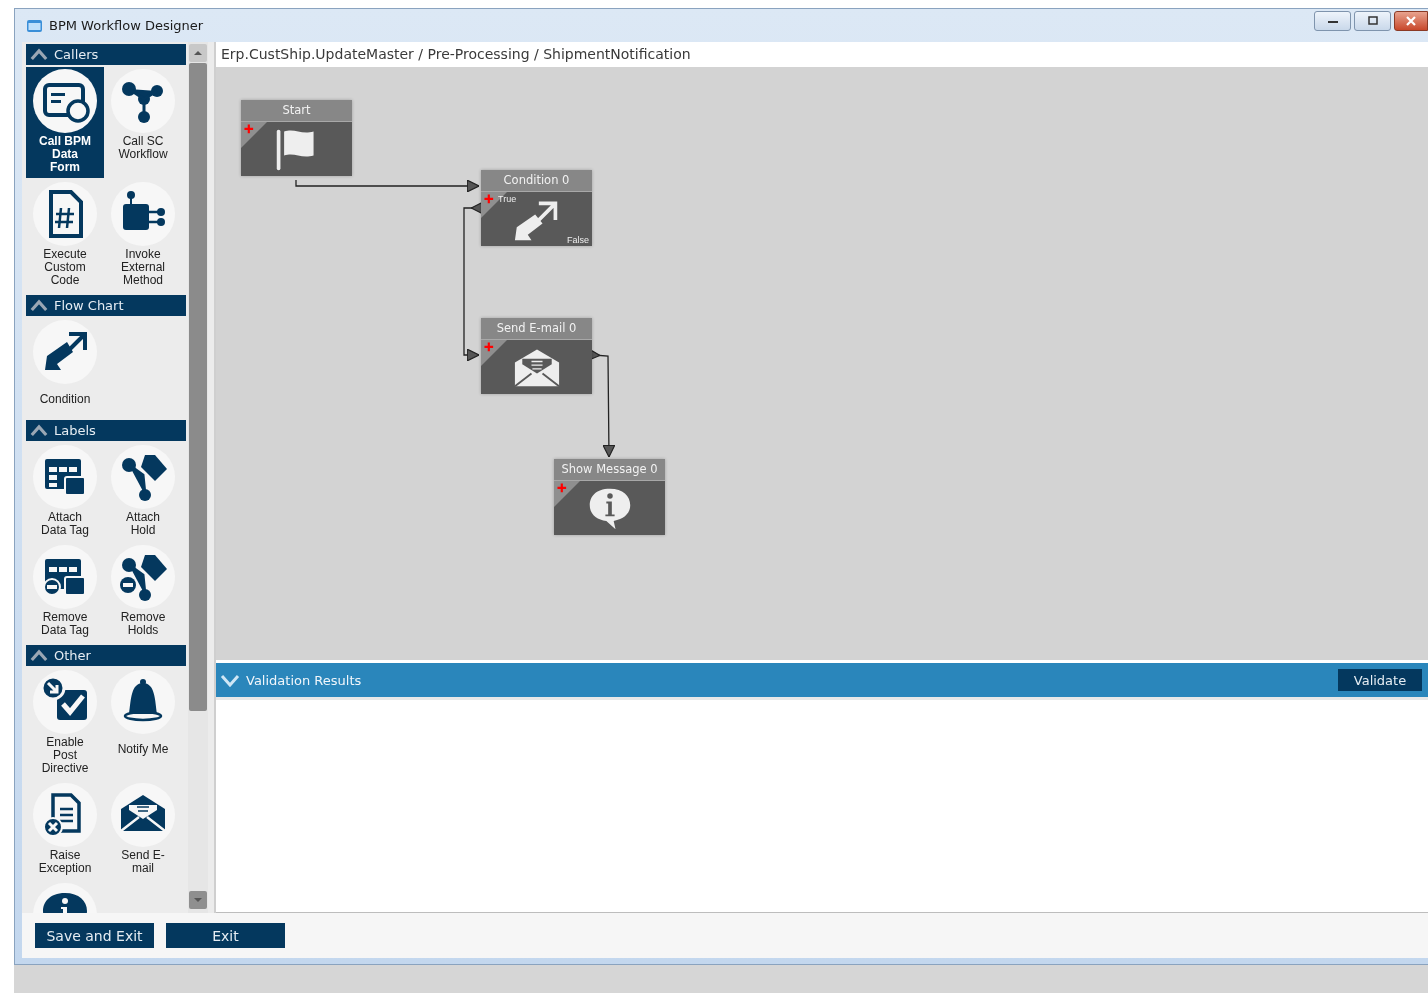  I want to click on palette-item: Send E- mail, so click(143, 830).